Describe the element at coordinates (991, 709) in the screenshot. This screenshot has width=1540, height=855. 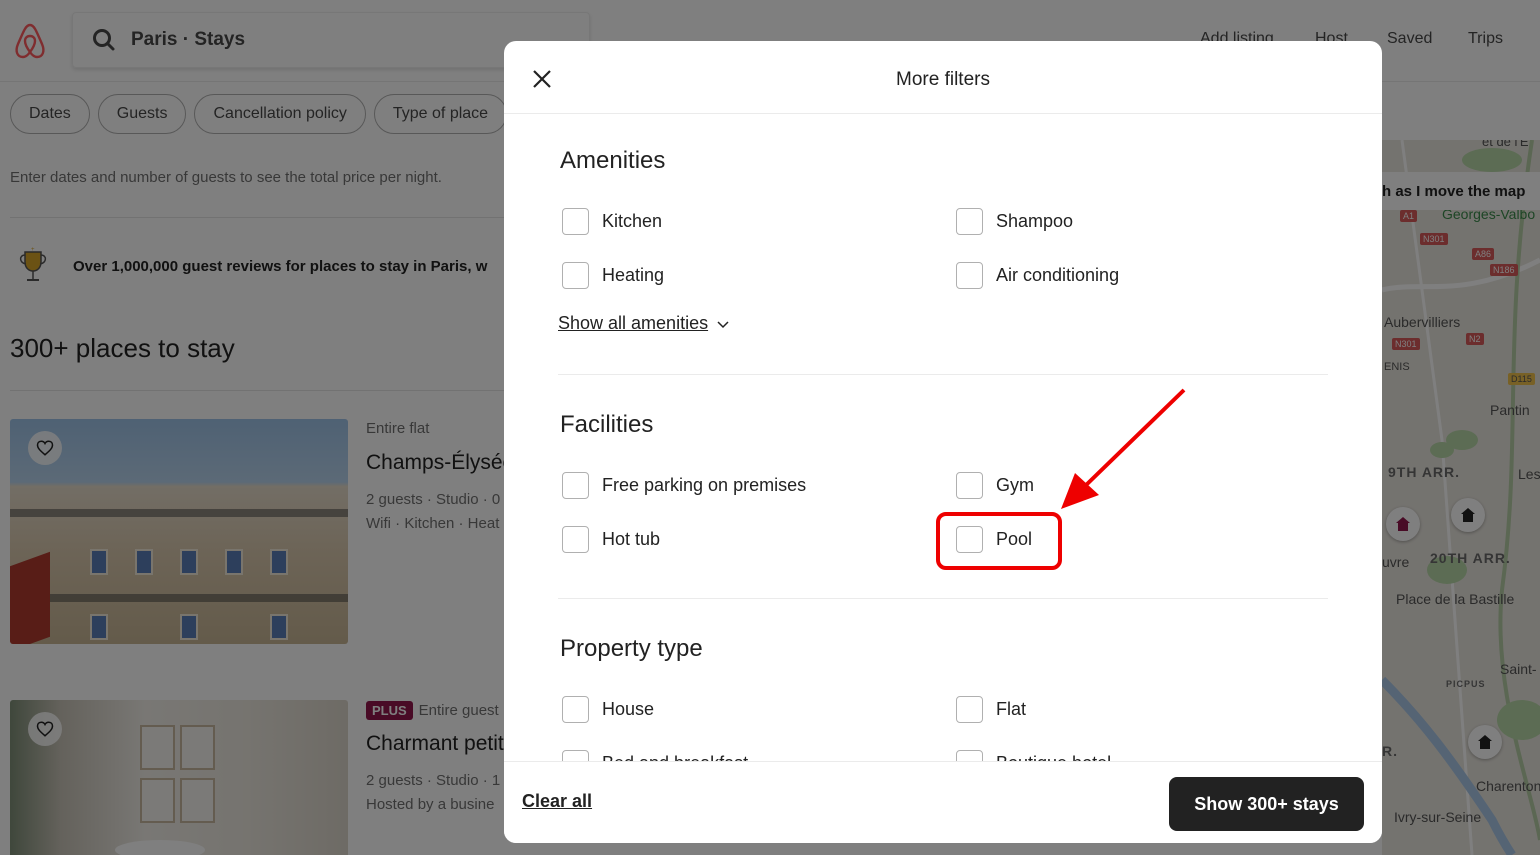
I see `option-flat: Flat` at that location.